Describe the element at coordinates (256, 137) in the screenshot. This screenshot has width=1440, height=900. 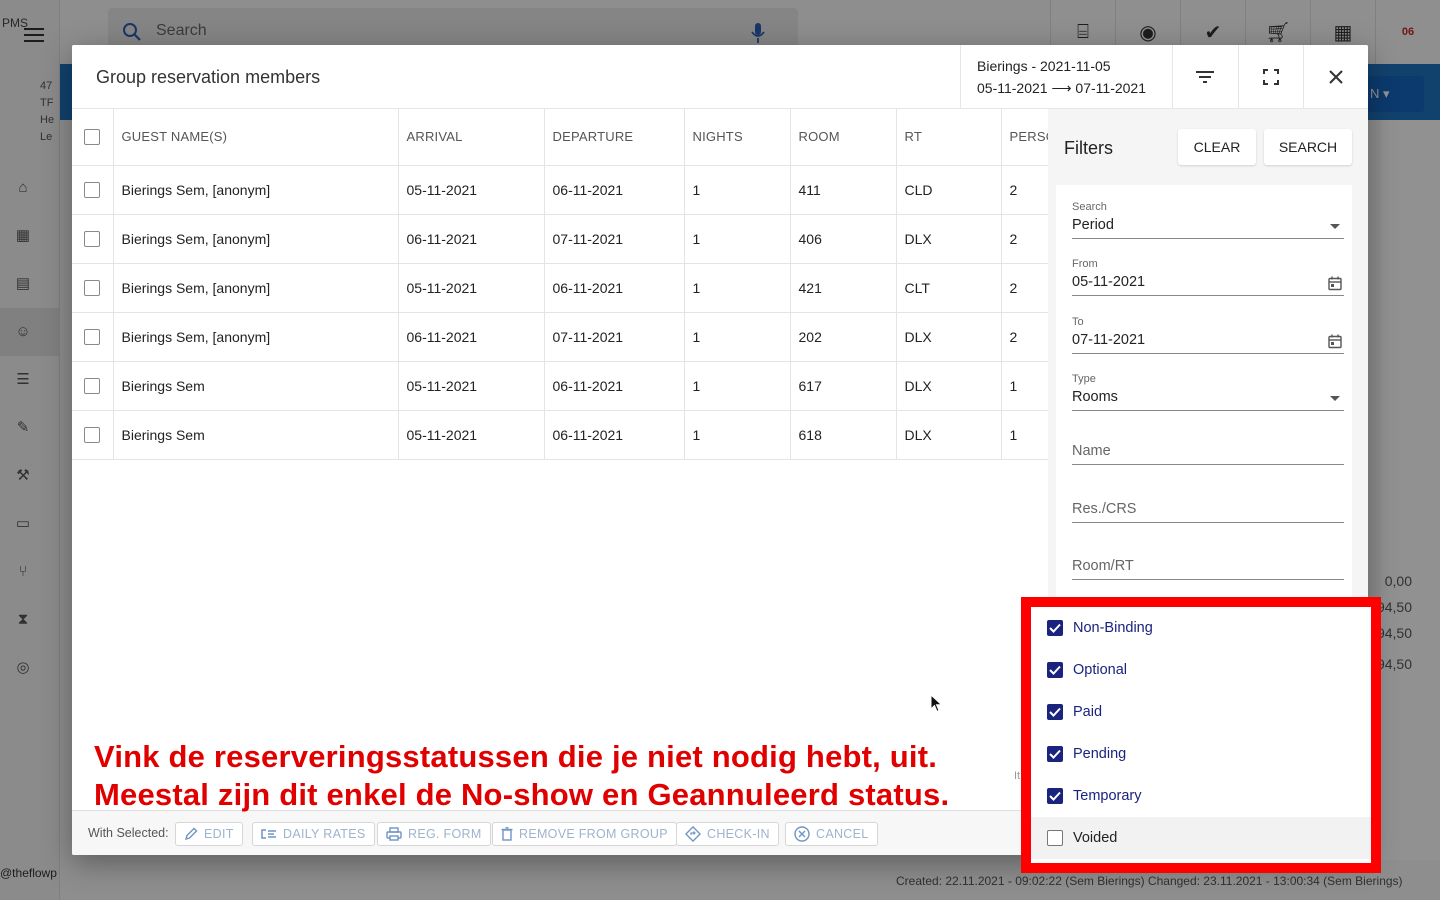
I see `column-header-guest: GUEST NAME(S)` at that location.